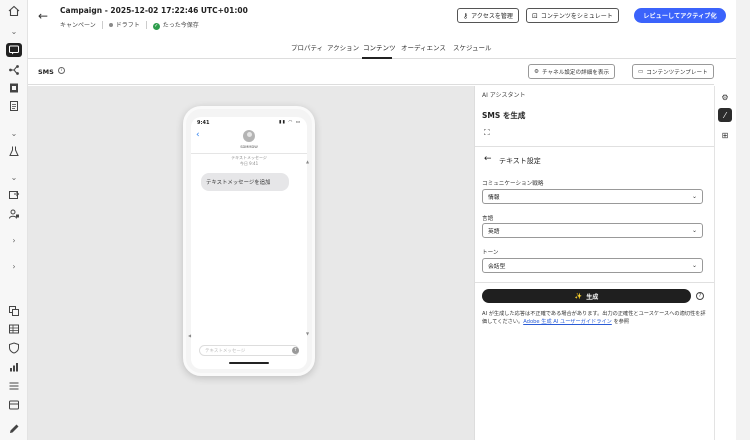 Image resolution: width=750 pixels, height=440 pixels. I want to click on left-nav-rail: ⌄ ⌄ ⌄ › ›, so click(14, 220).